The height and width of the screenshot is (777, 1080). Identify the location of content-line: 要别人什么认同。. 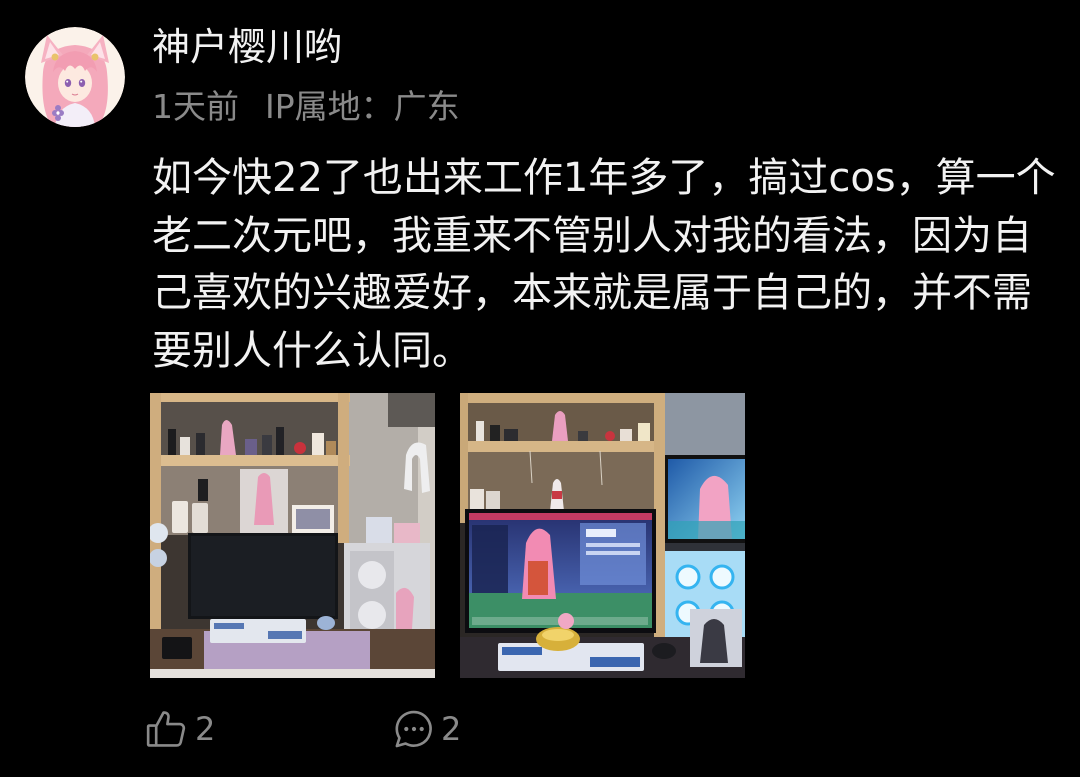
(312, 351).